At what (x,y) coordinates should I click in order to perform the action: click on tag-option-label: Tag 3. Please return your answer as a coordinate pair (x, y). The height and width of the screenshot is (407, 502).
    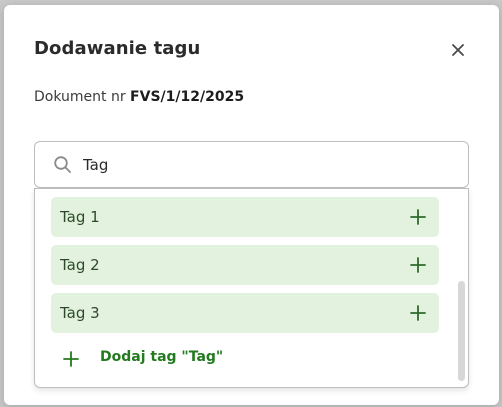
    Looking at the image, I should click on (80, 313).